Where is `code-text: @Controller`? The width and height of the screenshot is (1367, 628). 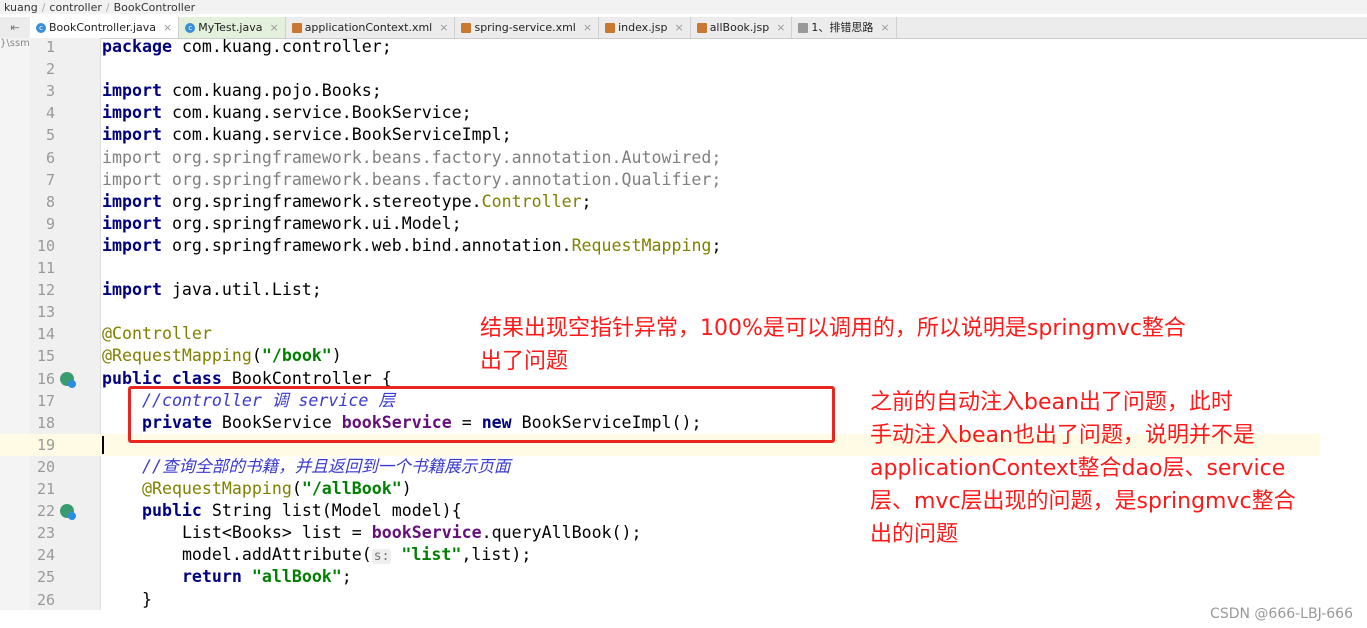 code-text: @Controller is located at coordinates (157, 334).